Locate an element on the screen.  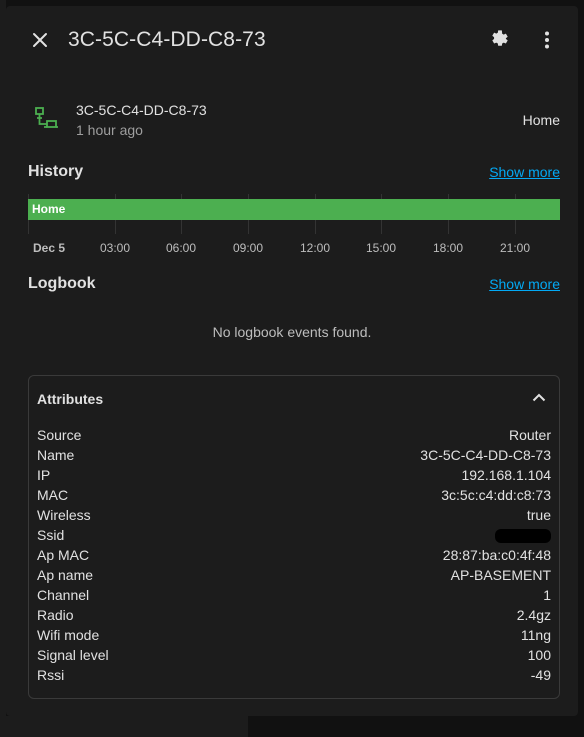
attribute-row: Ap MAC 28:87:ba:c0:4f:48 is located at coordinates (294, 555).